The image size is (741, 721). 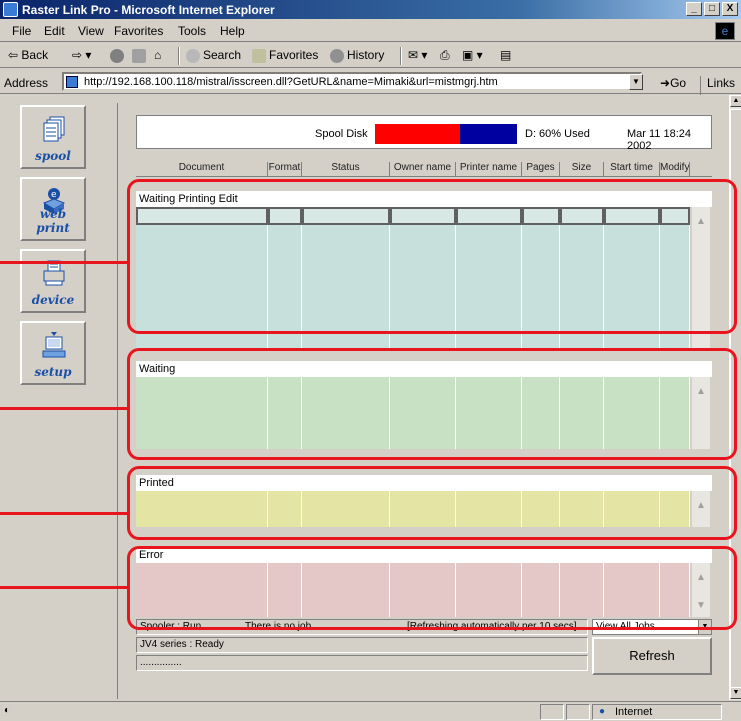 What do you see at coordinates (472, 55) in the screenshot?
I see `edit-button: ▣ ▾` at bounding box center [472, 55].